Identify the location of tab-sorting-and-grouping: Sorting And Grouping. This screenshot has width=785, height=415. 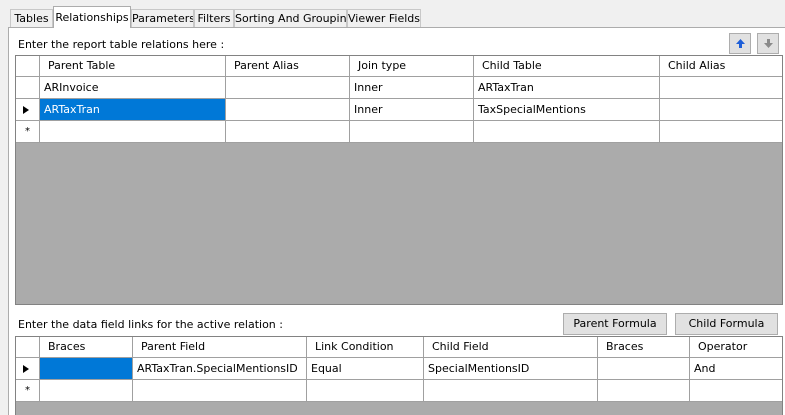
(290, 18).